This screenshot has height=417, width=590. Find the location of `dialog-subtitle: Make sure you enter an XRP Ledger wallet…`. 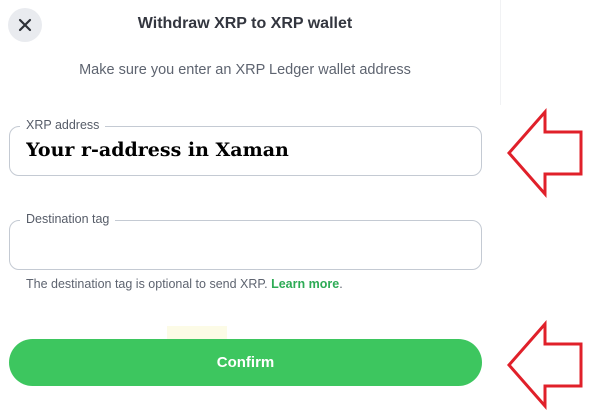

dialog-subtitle: Make sure you enter an XRP Ledger wallet… is located at coordinates (245, 70).